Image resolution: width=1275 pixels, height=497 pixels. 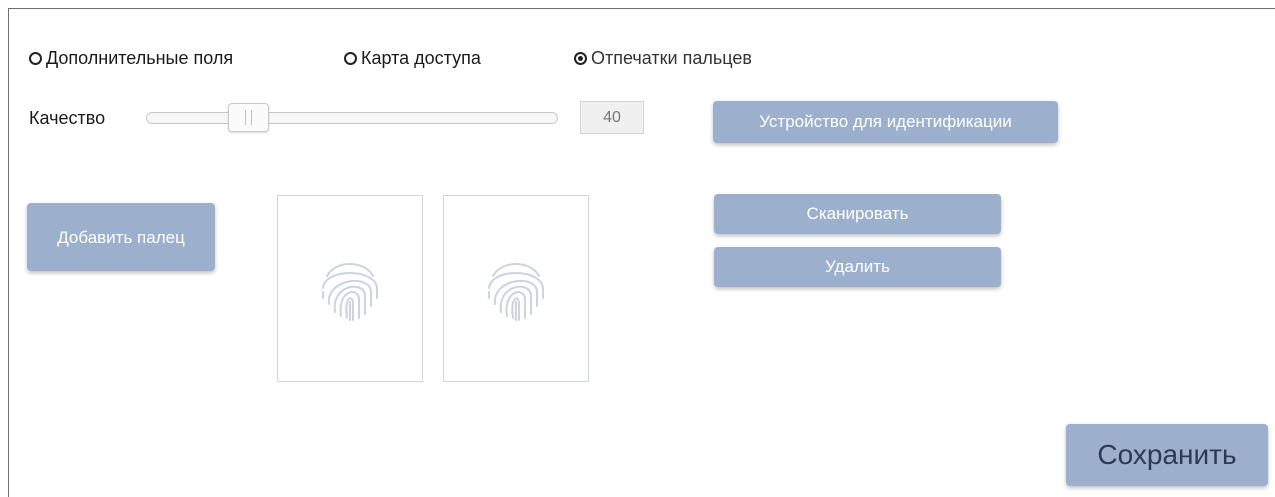 What do you see at coordinates (352, 118) in the screenshot?
I see `quality-slider-track` at bounding box center [352, 118].